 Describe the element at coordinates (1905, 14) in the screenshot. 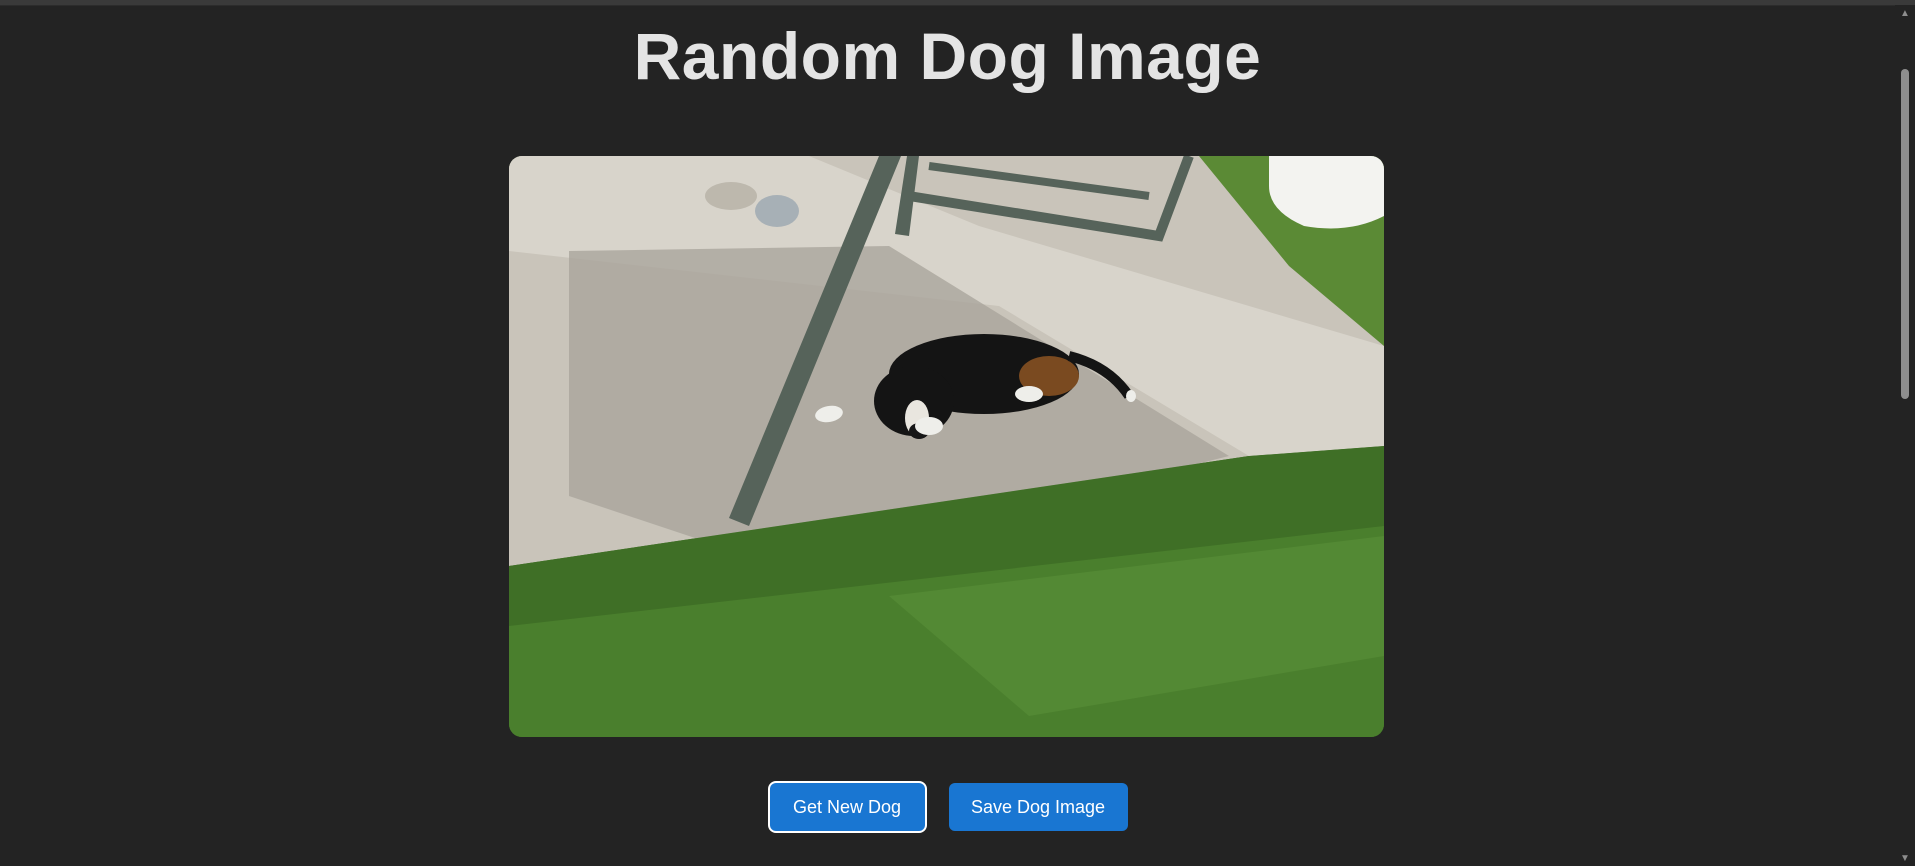

I see `scroll-up-arrow-icon: ▲` at that location.